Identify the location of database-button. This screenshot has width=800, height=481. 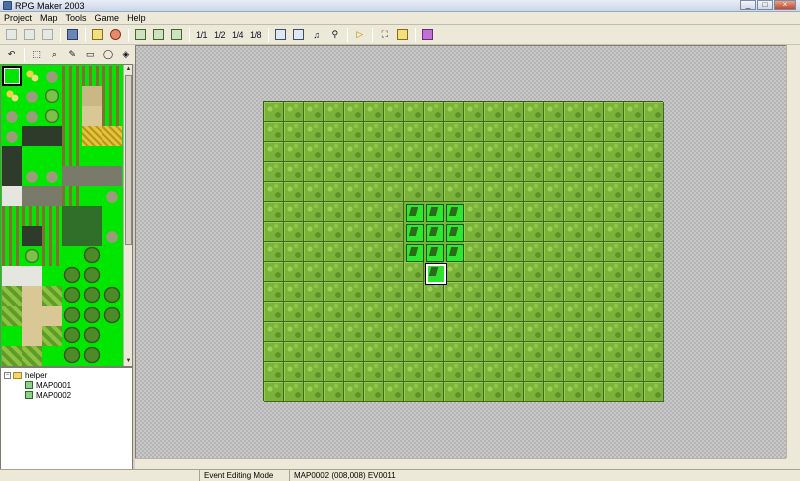
(280, 35).